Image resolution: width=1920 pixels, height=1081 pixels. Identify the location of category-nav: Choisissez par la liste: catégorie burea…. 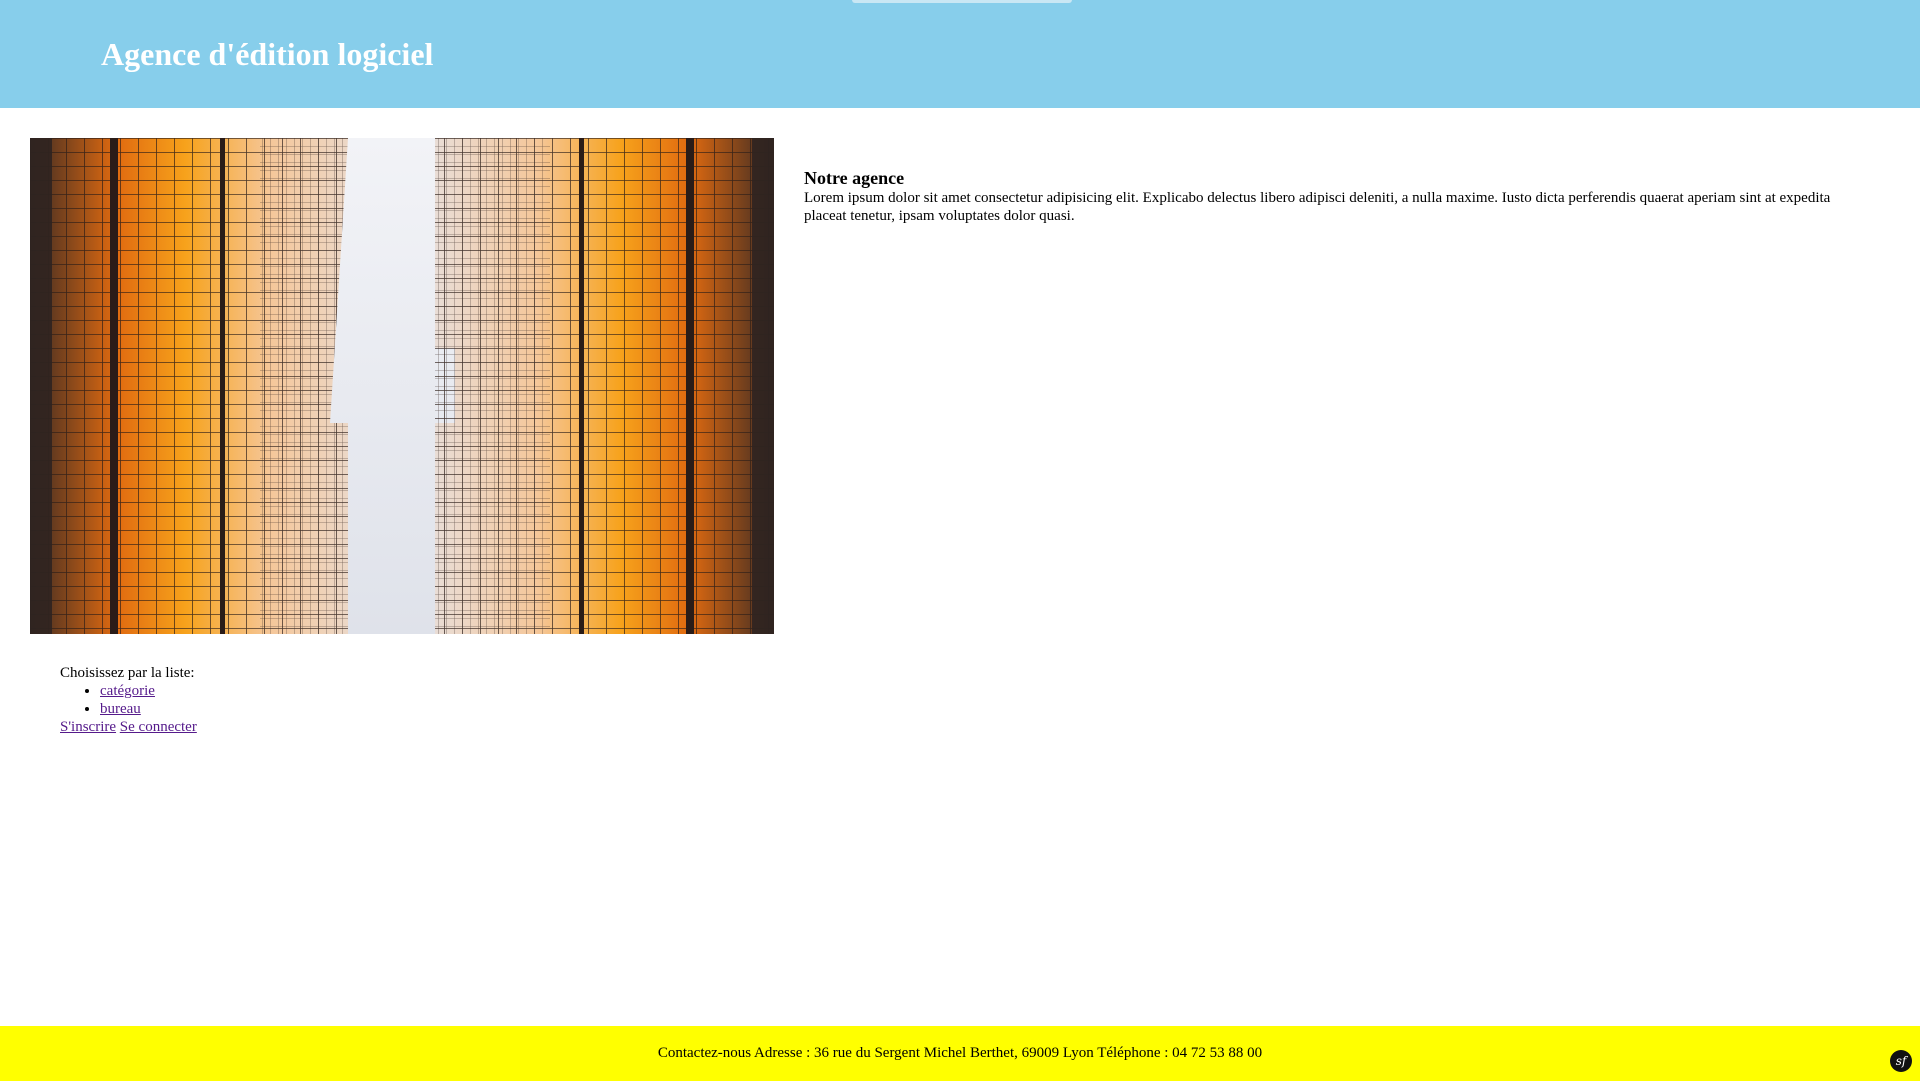
(128, 700).